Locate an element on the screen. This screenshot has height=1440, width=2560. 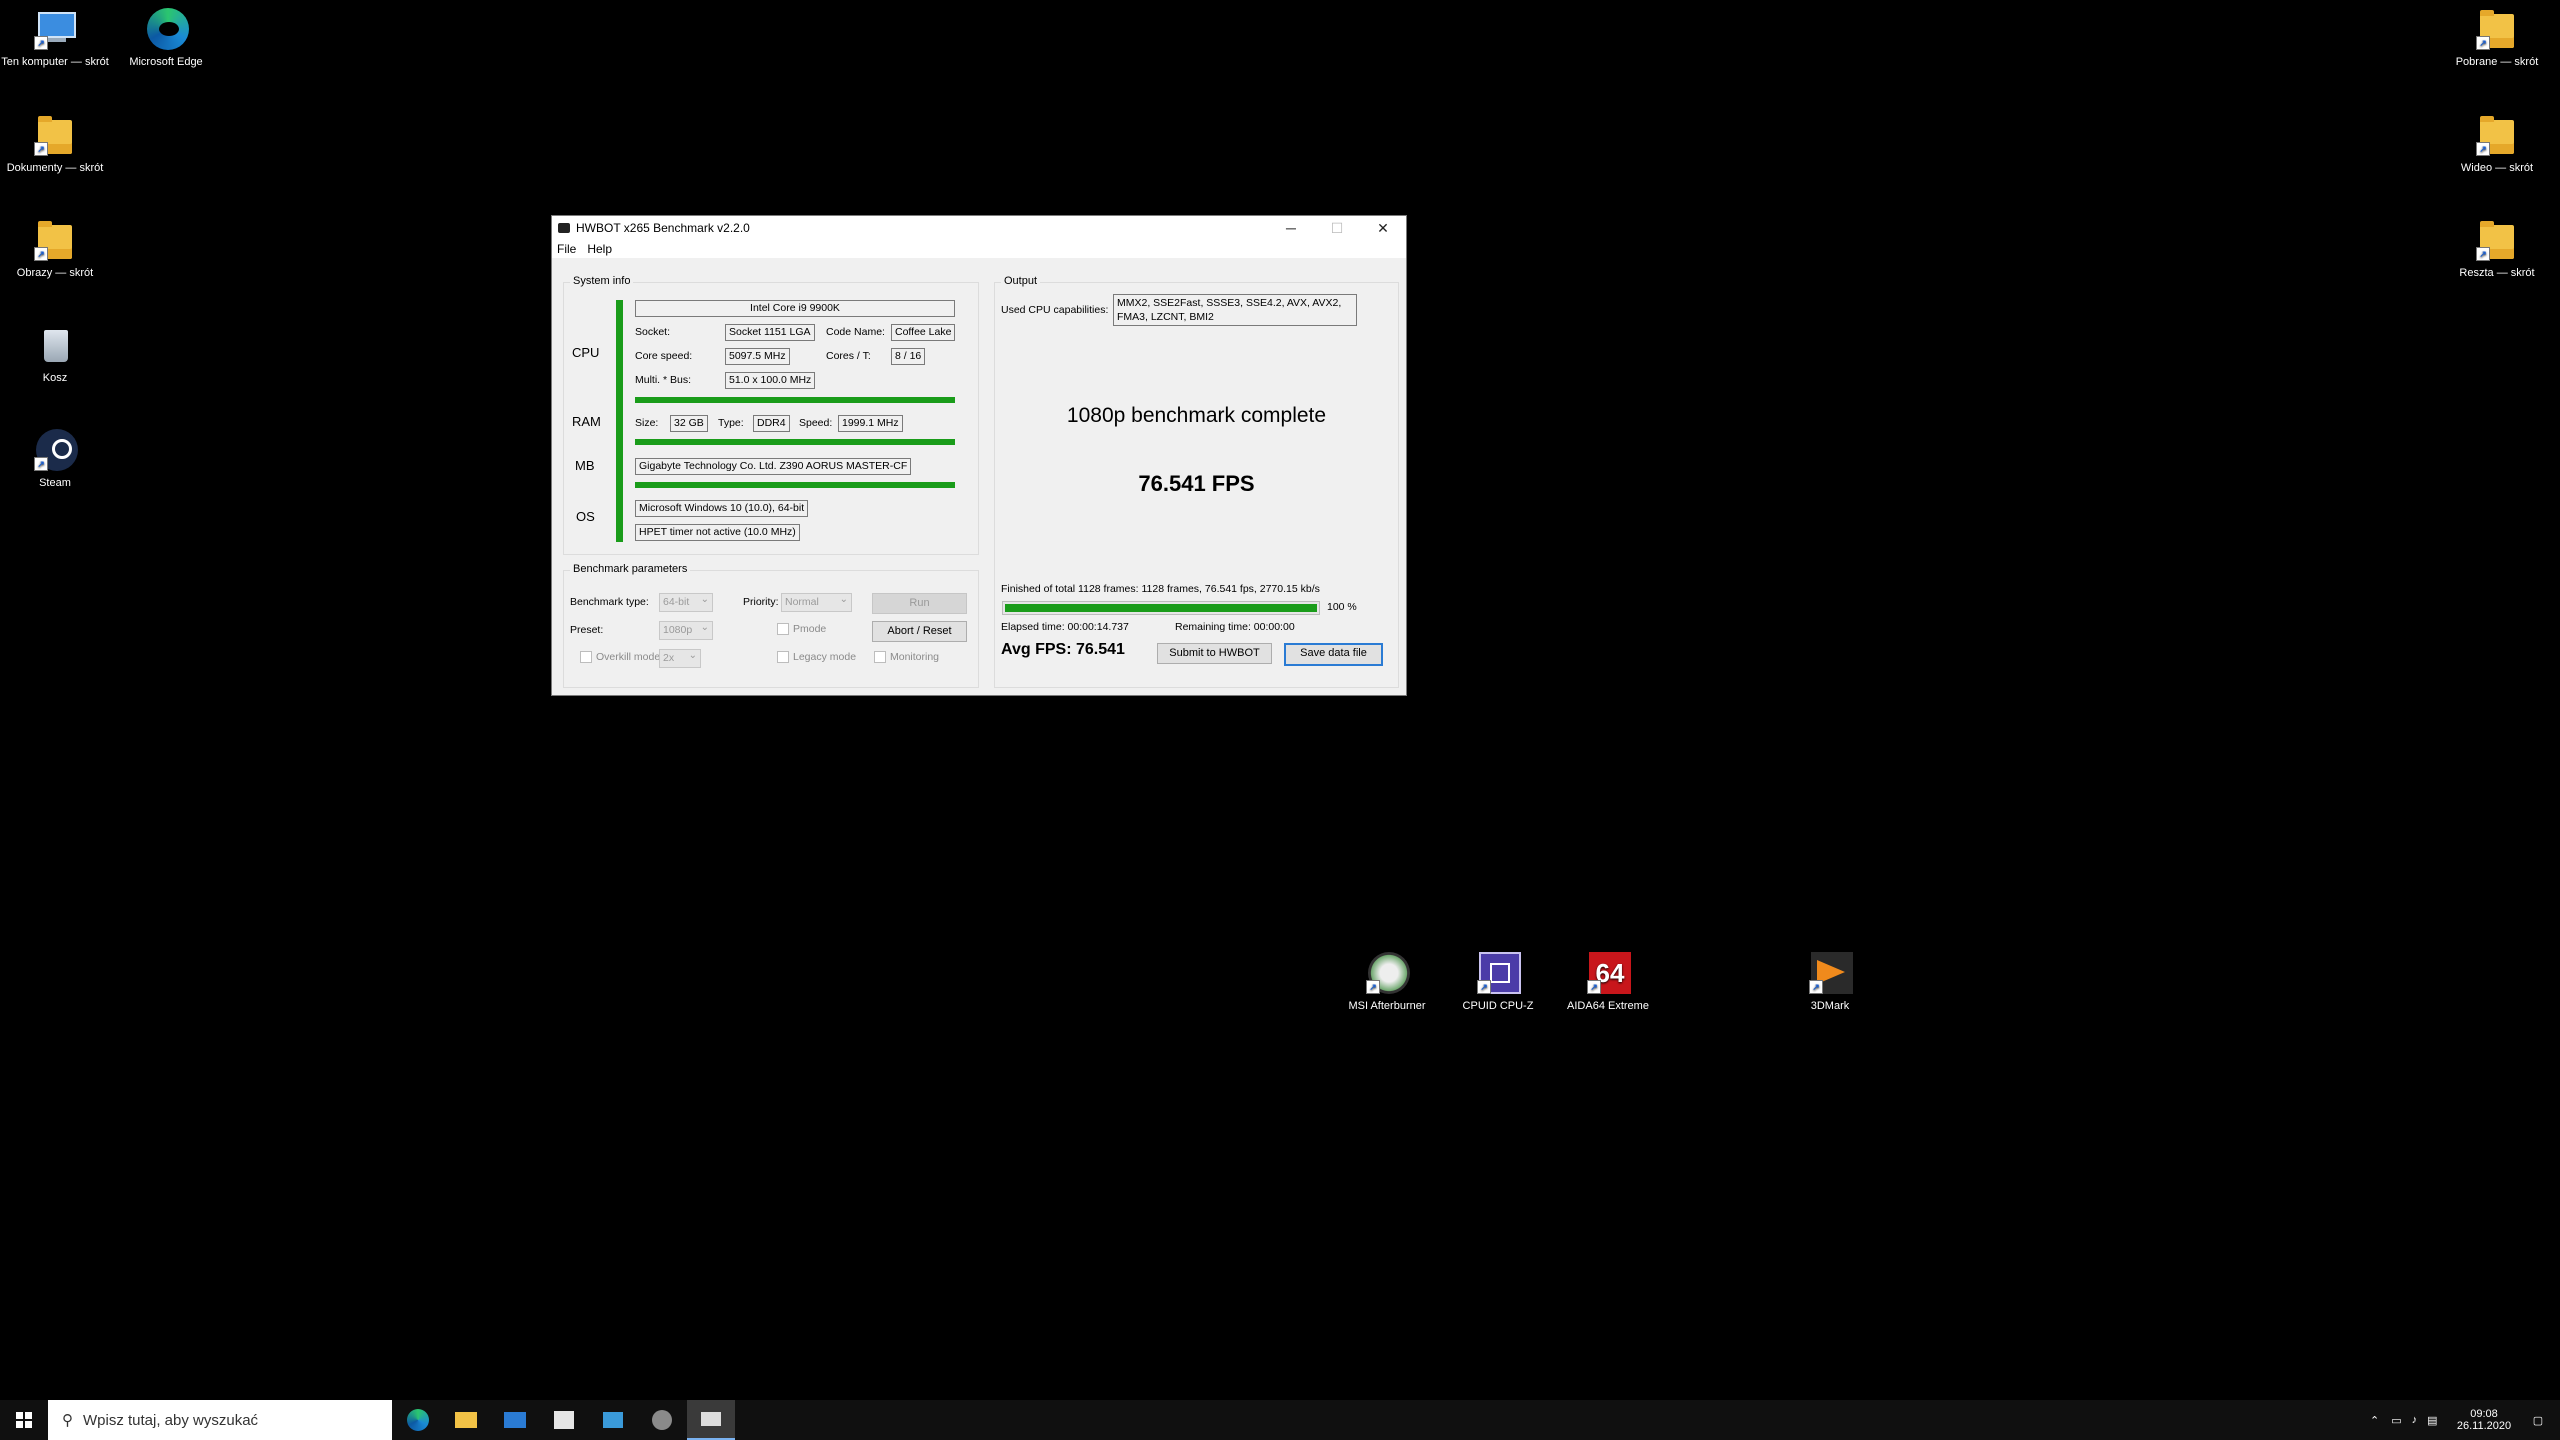
desktop-icon-cpuz: ↗ CPUID CPU-Z is located at coordinates (1498, 981).